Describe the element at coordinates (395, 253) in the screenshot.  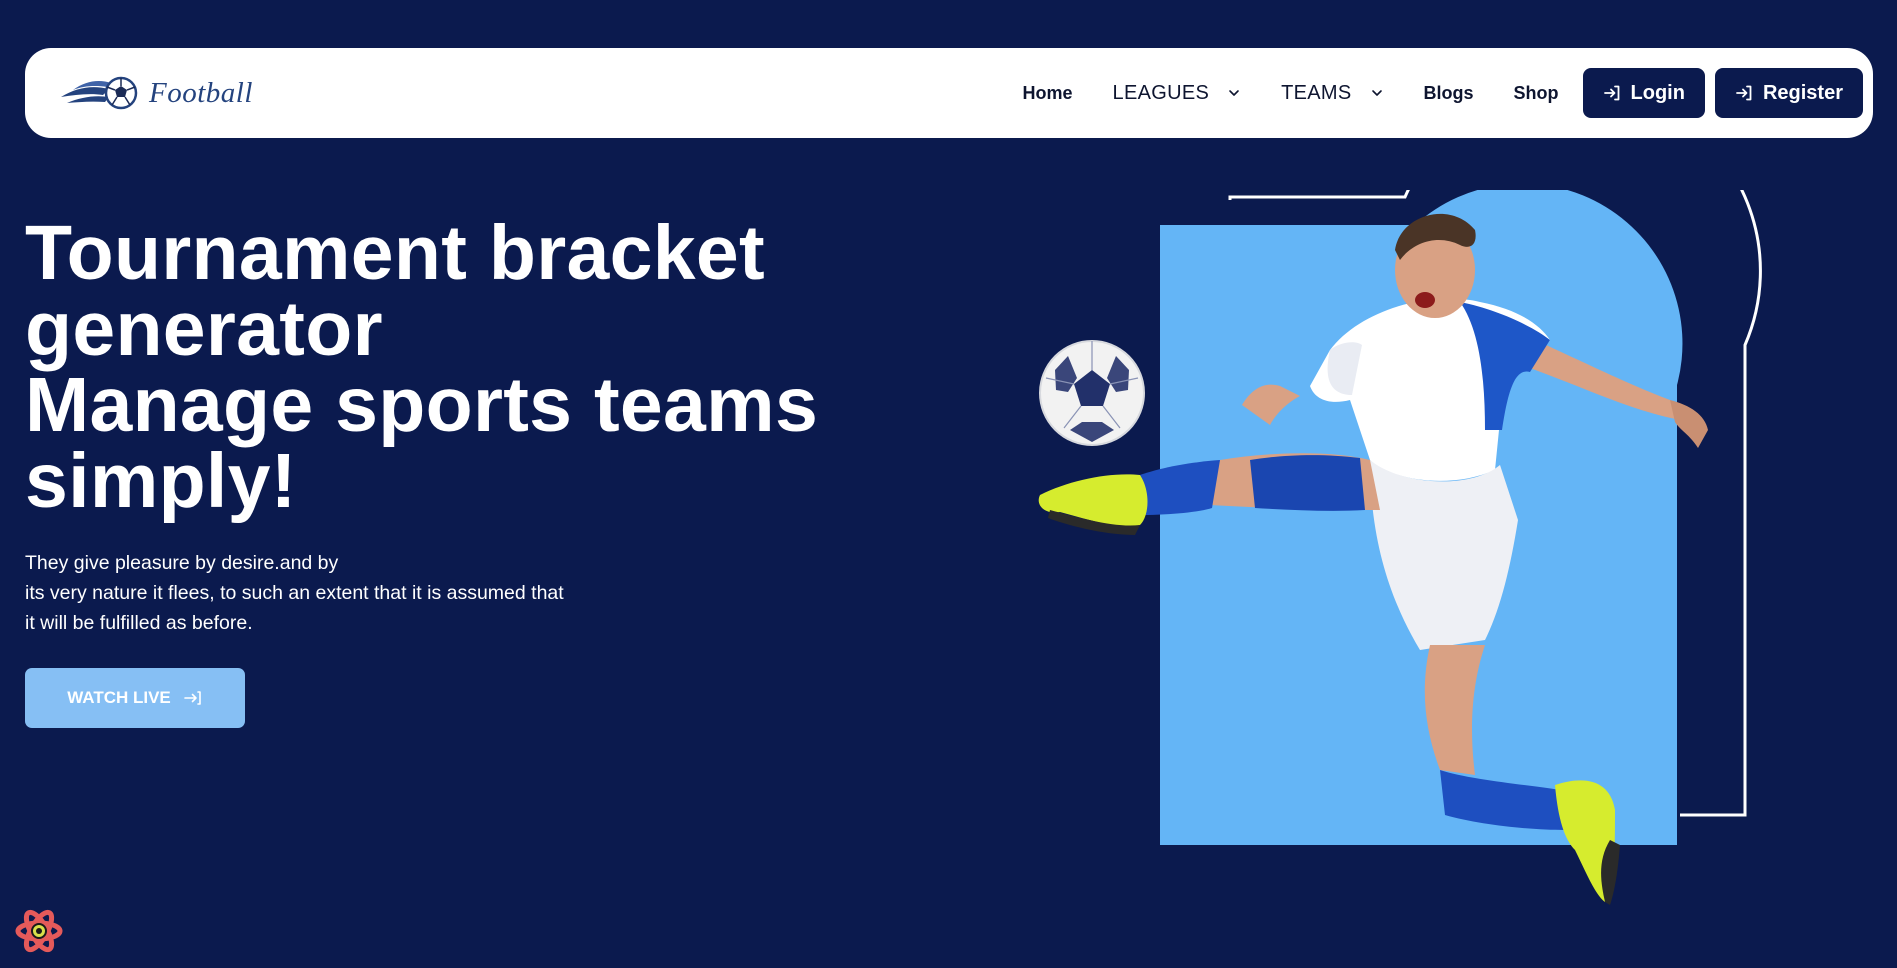
I see `hero-title-line: Tournament bracket` at that location.